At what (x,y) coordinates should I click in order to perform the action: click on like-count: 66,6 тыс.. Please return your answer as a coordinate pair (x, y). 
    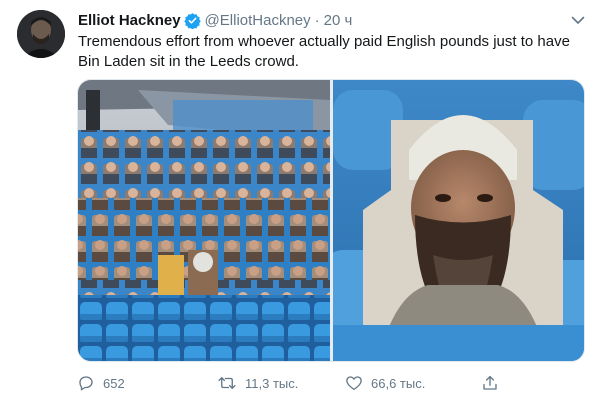
    Looking at the image, I should click on (398, 383).